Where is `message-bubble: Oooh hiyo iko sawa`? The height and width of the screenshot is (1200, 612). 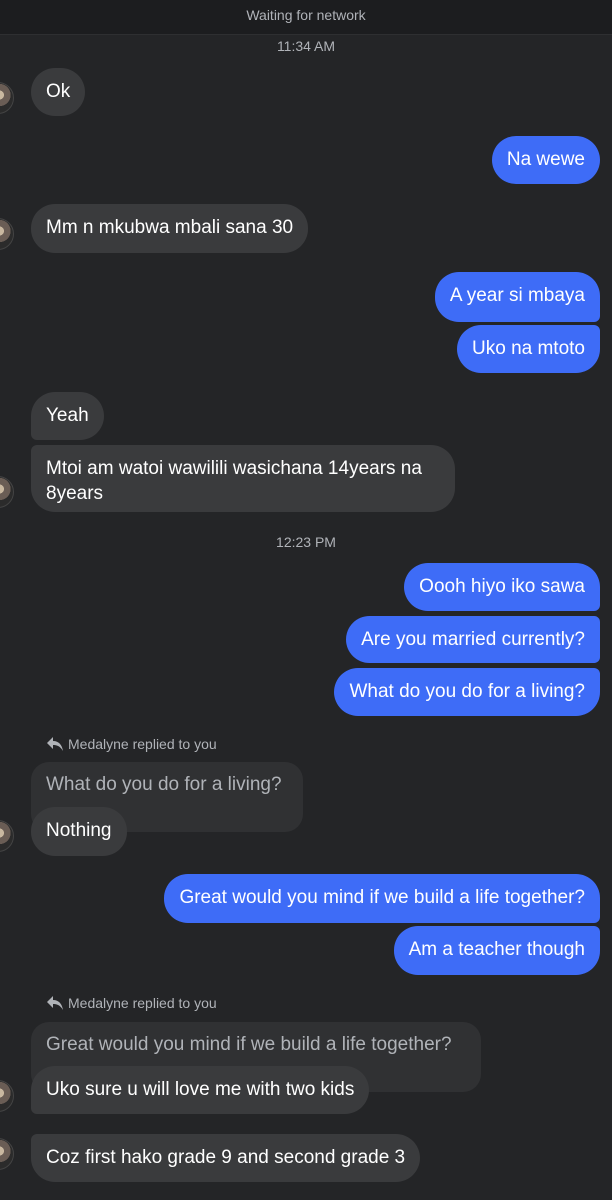 message-bubble: Oooh hiyo iko sawa is located at coordinates (502, 587).